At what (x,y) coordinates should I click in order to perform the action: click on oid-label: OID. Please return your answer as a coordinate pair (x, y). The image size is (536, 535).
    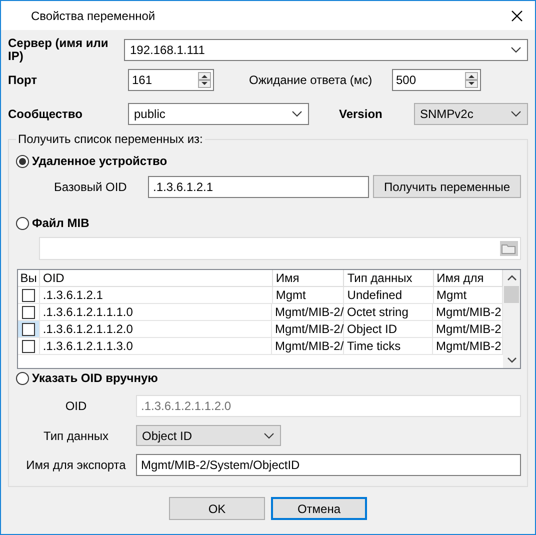
    Looking at the image, I should click on (76, 406).